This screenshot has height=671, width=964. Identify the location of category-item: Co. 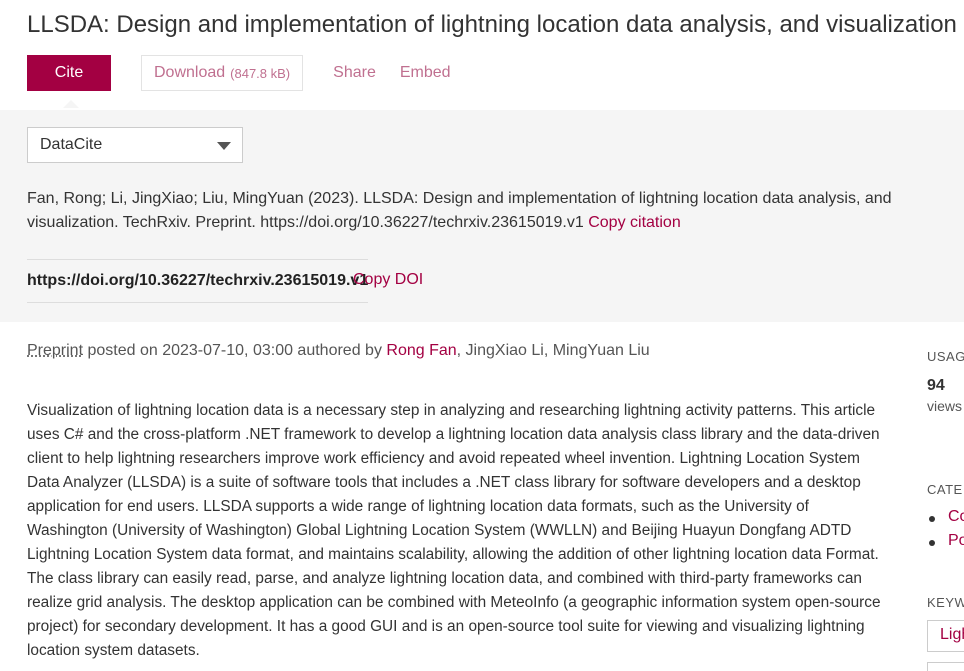
(945, 520).